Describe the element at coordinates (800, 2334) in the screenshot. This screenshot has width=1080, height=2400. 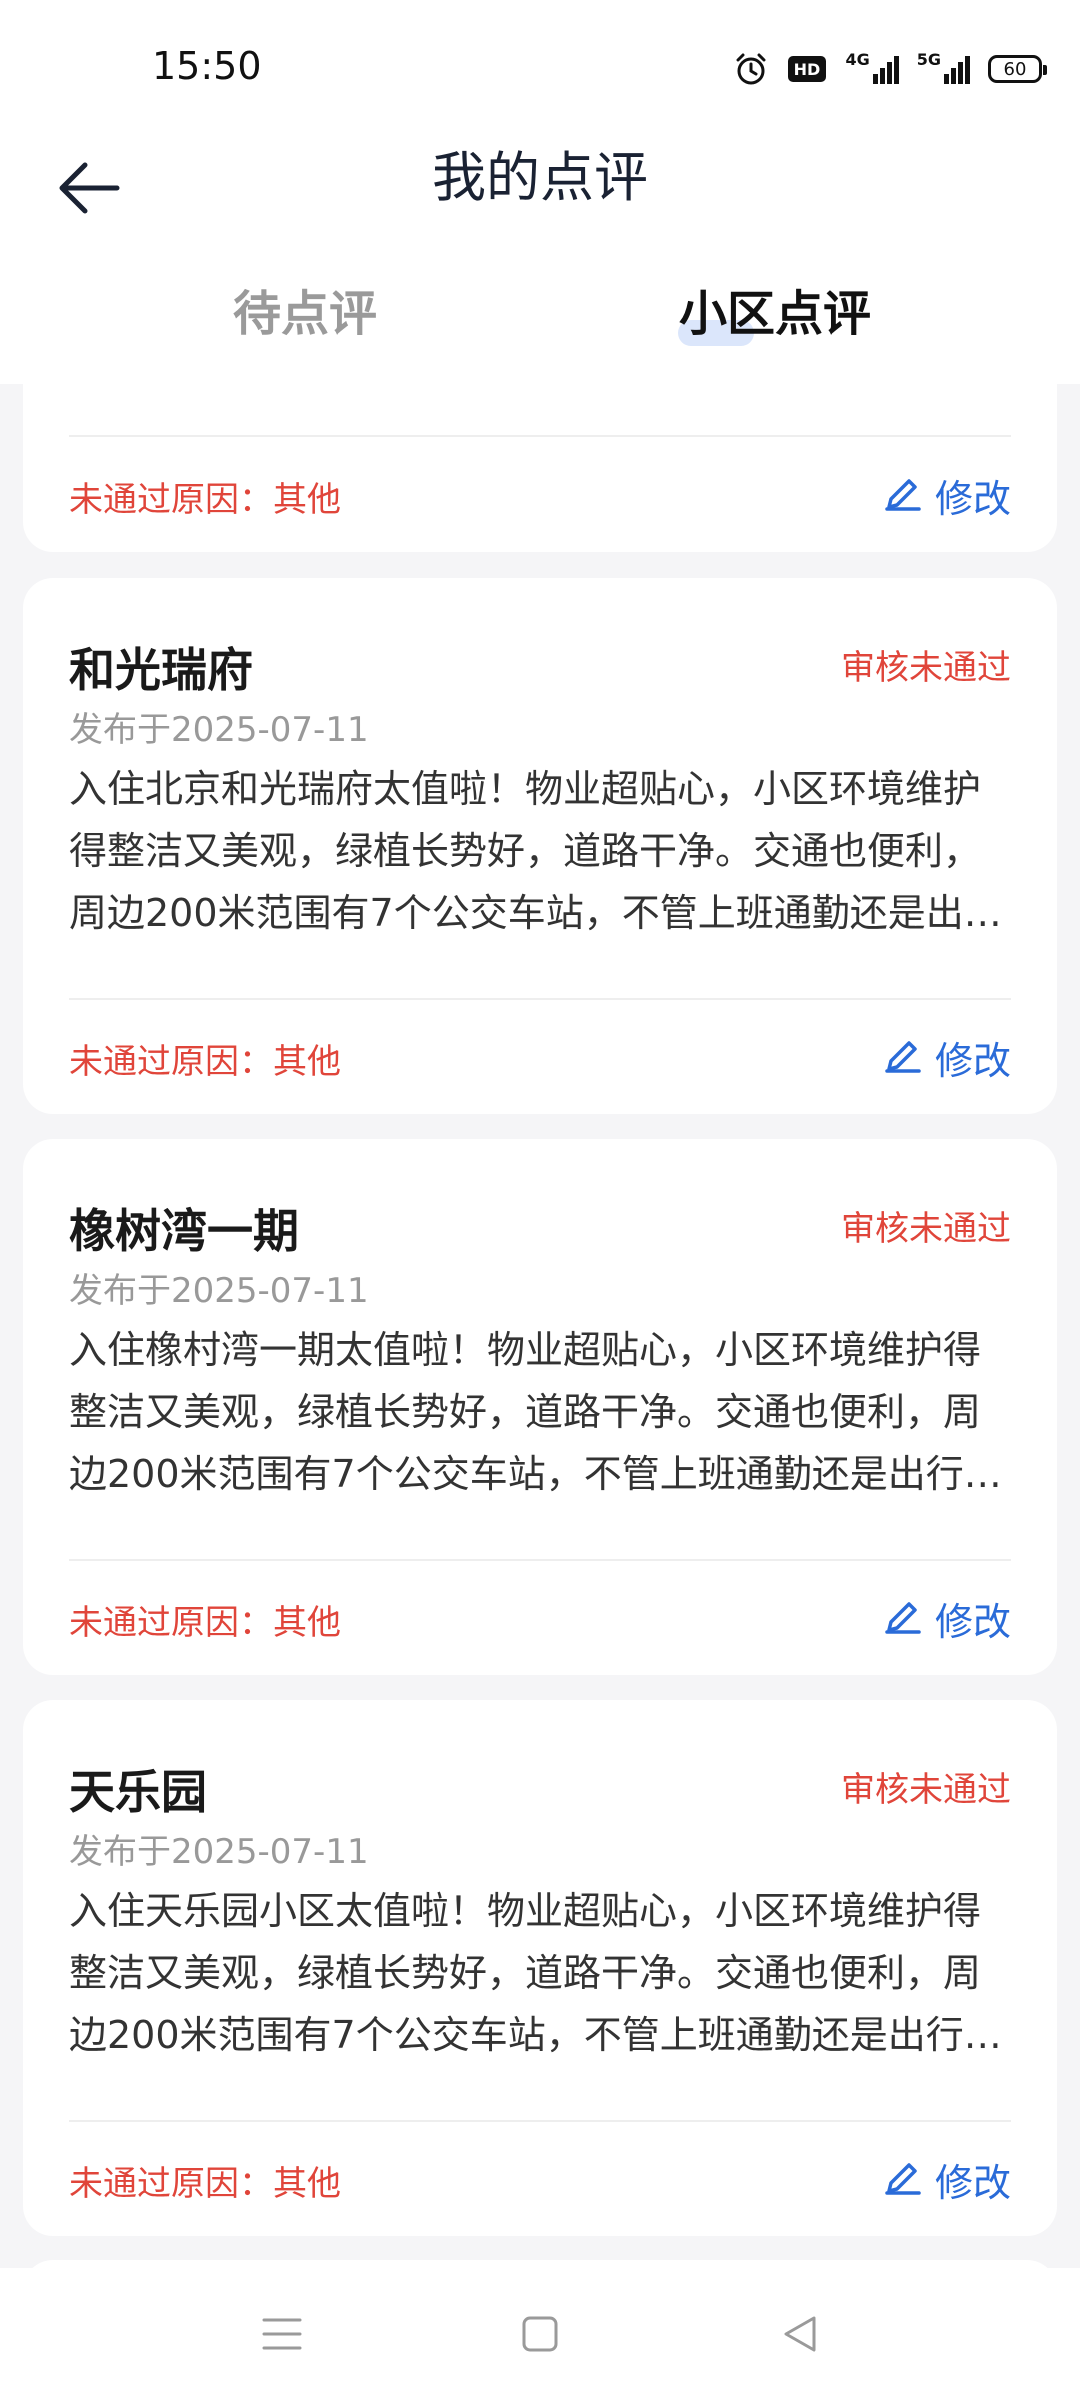
I see `triangle-back-icon` at that location.